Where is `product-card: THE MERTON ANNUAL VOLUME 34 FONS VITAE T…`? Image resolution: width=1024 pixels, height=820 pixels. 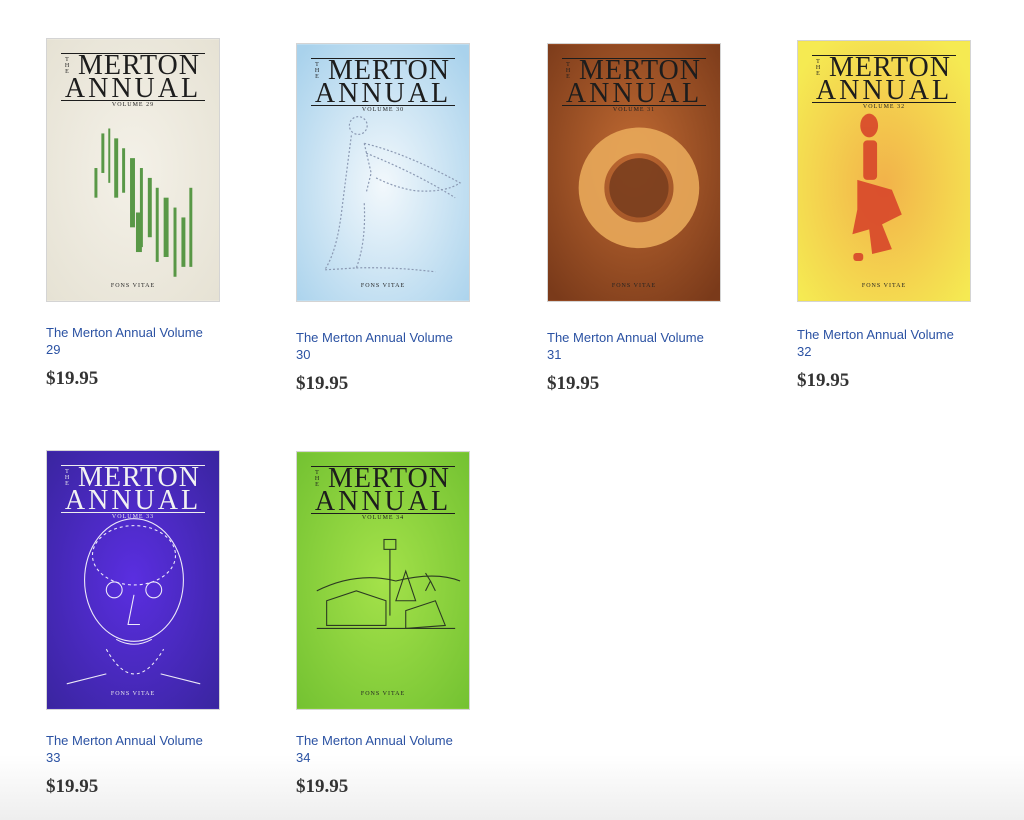 product-card: THE MERTON ANNUAL VOLUME 34 FONS VITAE T… is located at coordinates (386, 624).